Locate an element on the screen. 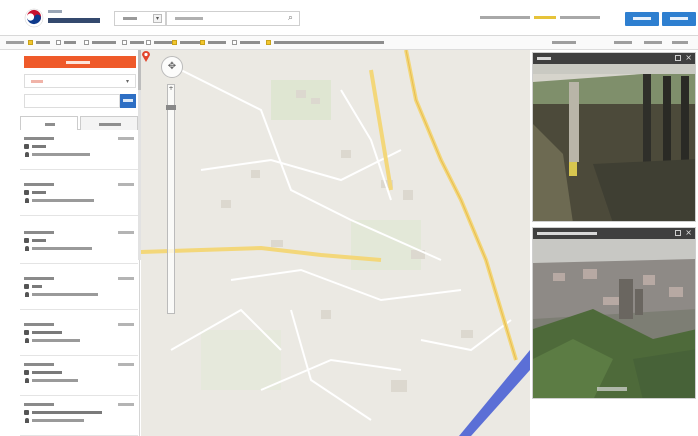 The width and height of the screenshot is (698, 436). layer-filter-bar is located at coordinates (349, 43).